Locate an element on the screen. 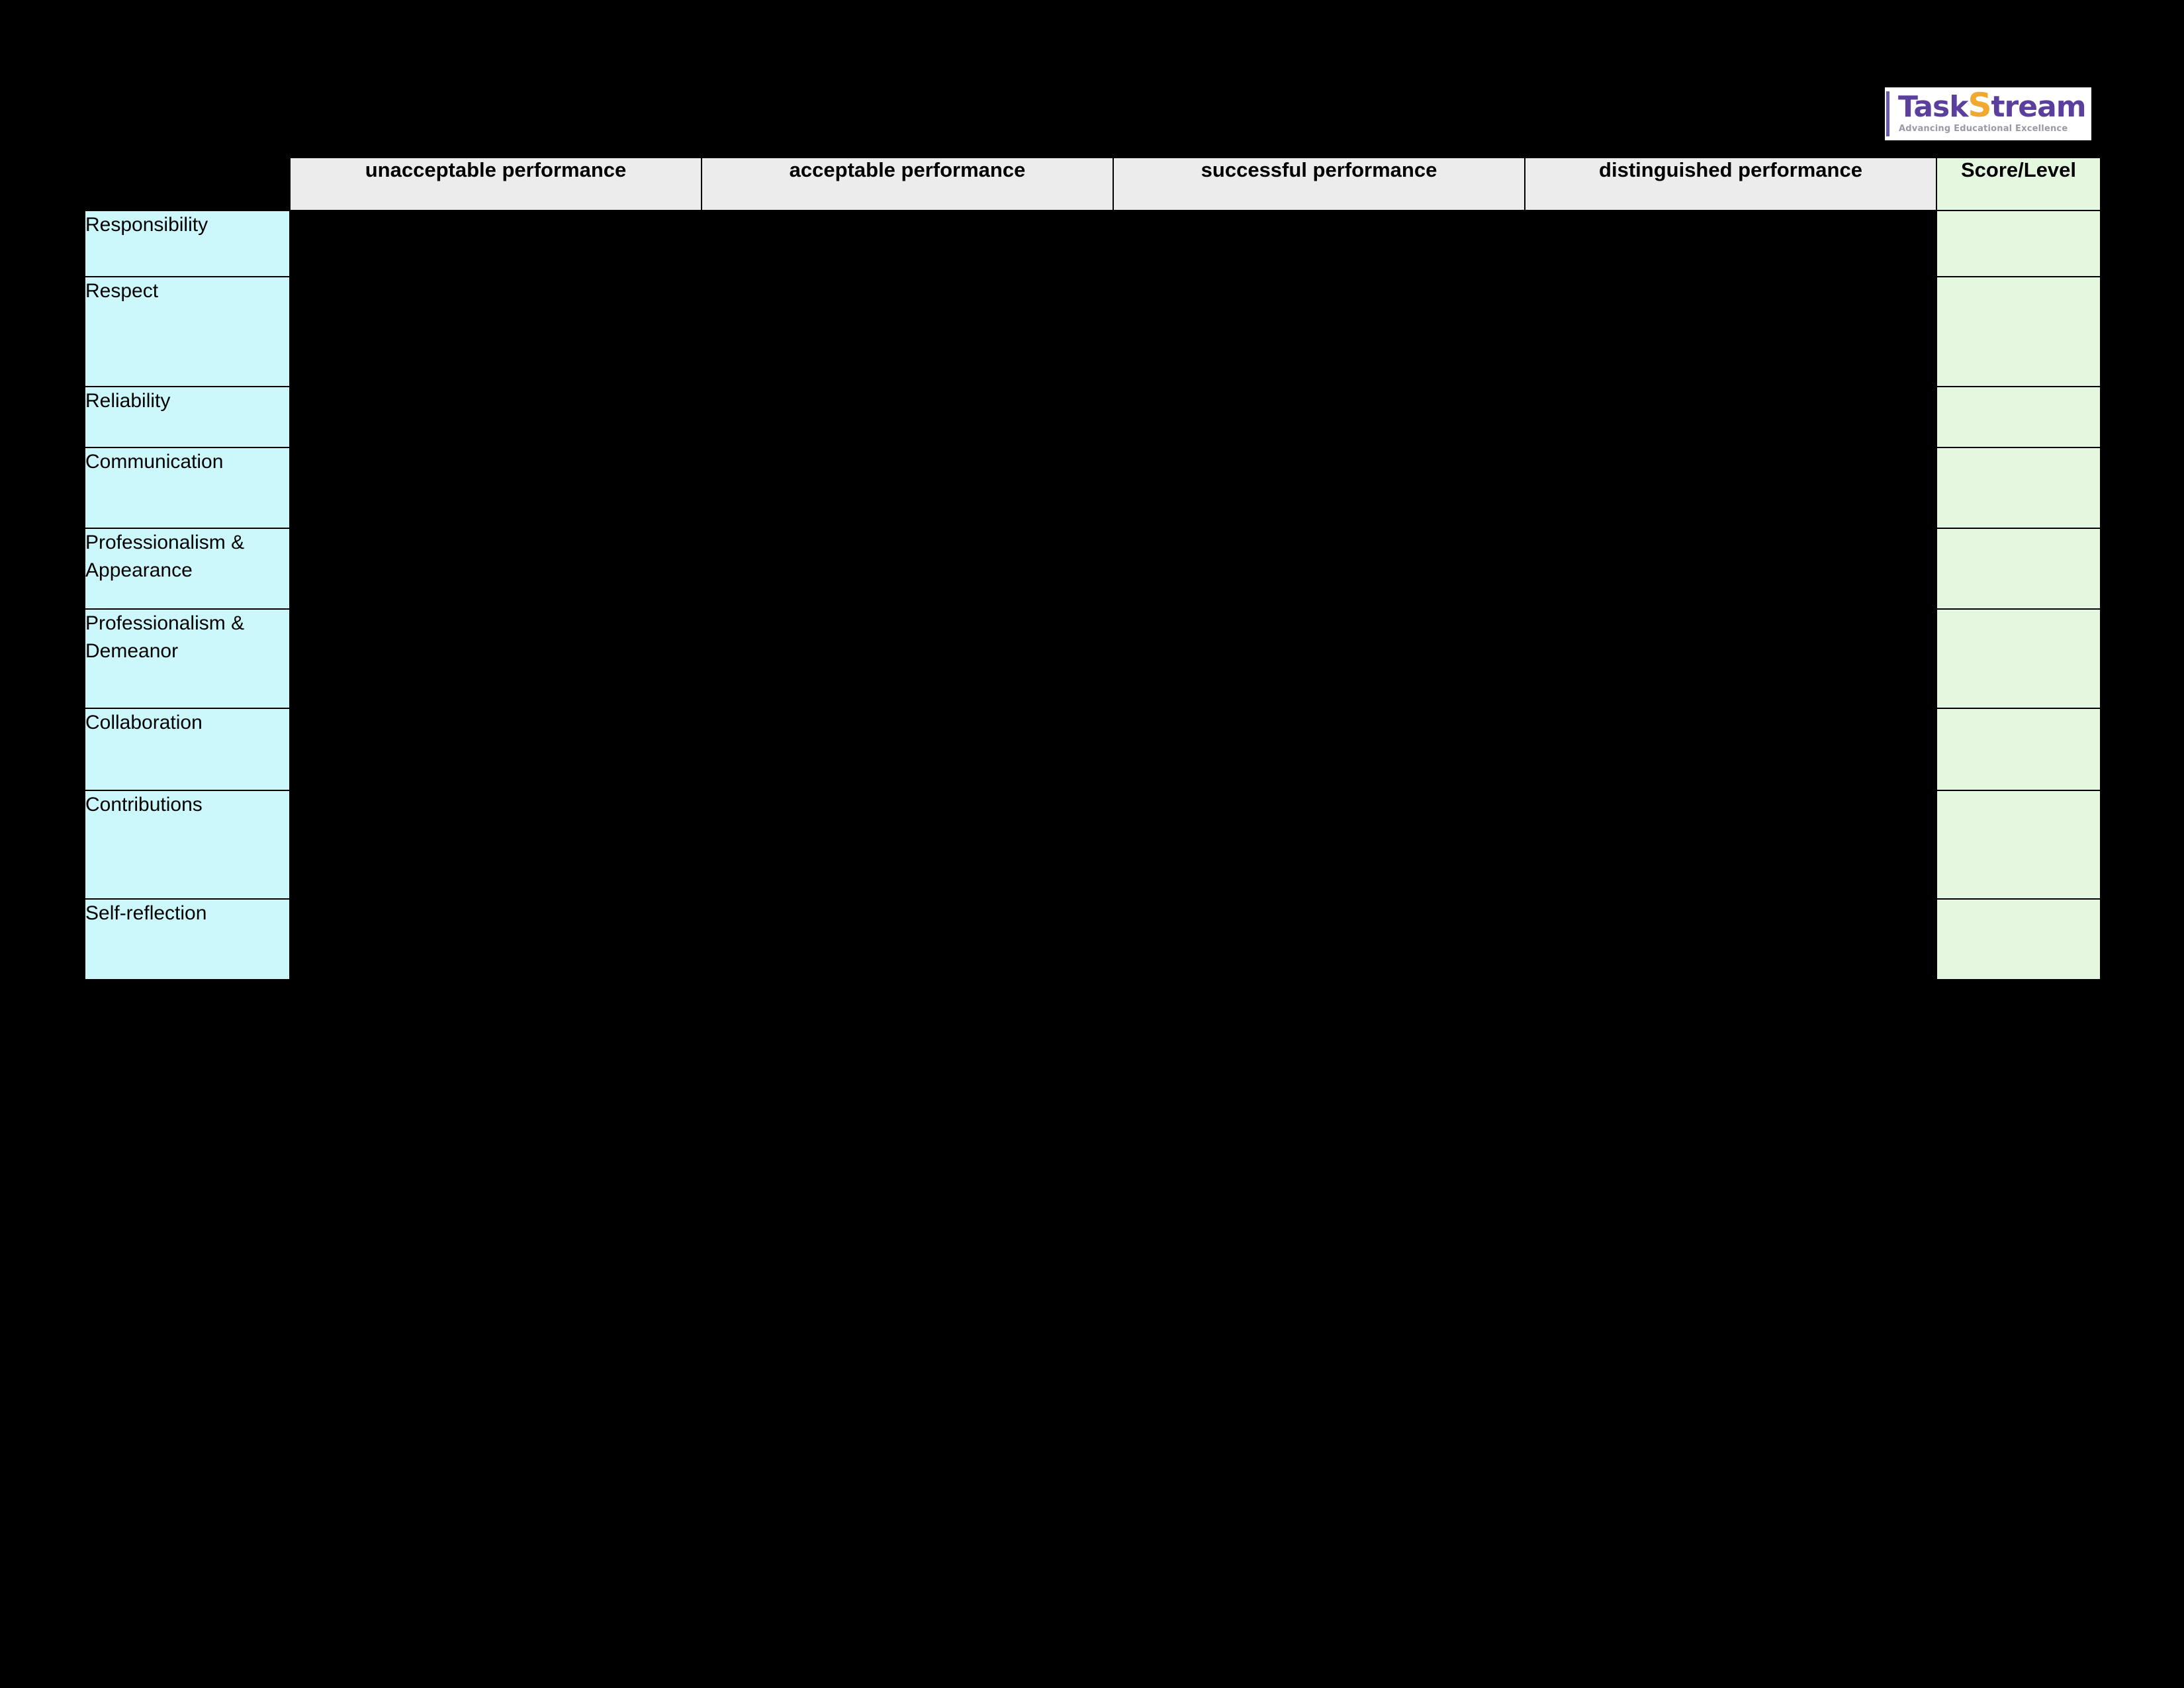  table-row: Responsibility is located at coordinates (1093, 244).